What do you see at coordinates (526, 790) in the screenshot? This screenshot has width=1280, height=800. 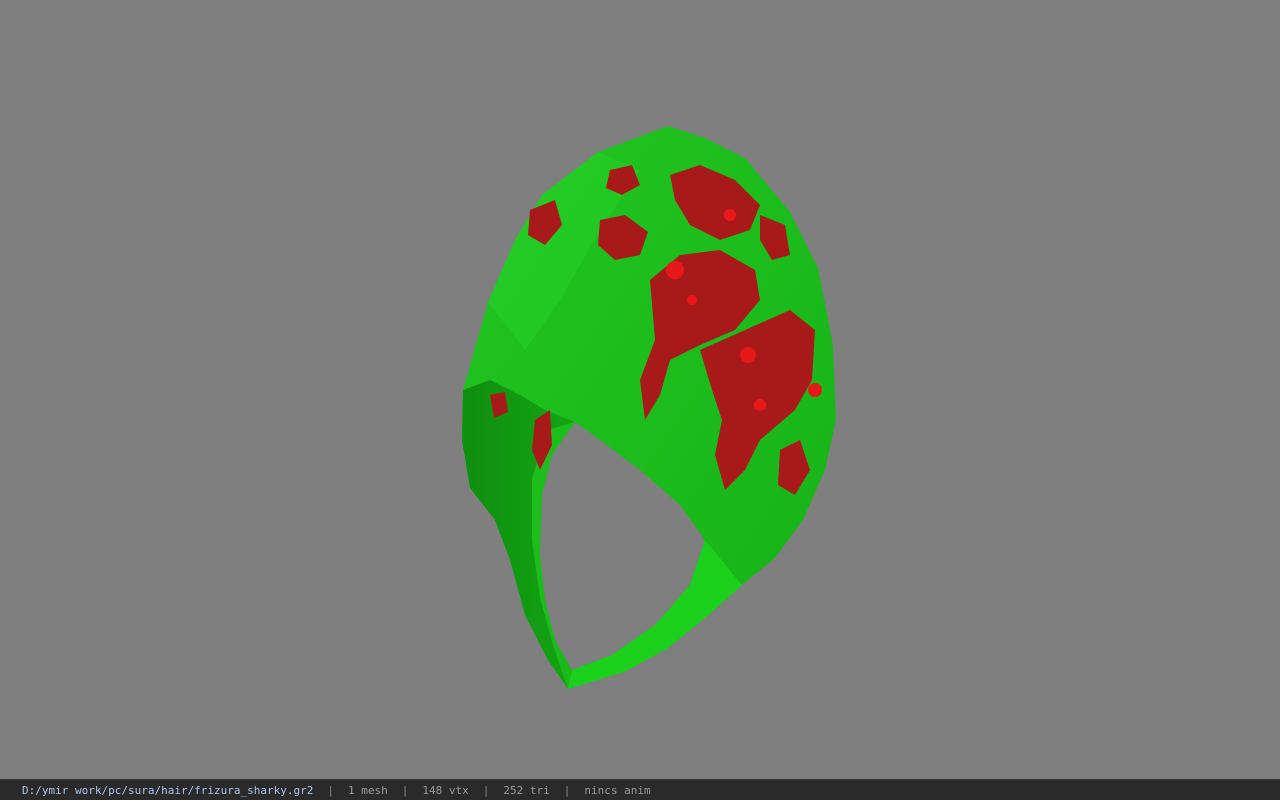 I see `triangle-count: 252 tri` at bounding box center [526, 790].